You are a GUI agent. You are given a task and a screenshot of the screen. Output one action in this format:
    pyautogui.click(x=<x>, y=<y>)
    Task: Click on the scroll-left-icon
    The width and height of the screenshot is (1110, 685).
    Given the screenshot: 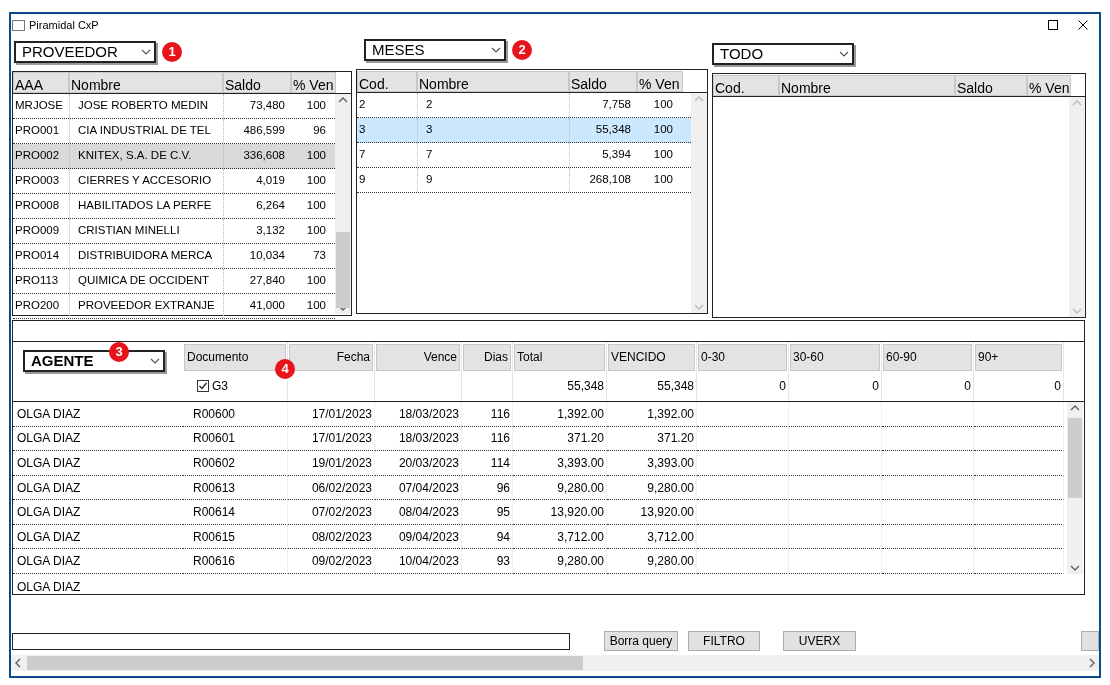 What is the action you would take?
    pyautogui.click(x=18, y=663)
    